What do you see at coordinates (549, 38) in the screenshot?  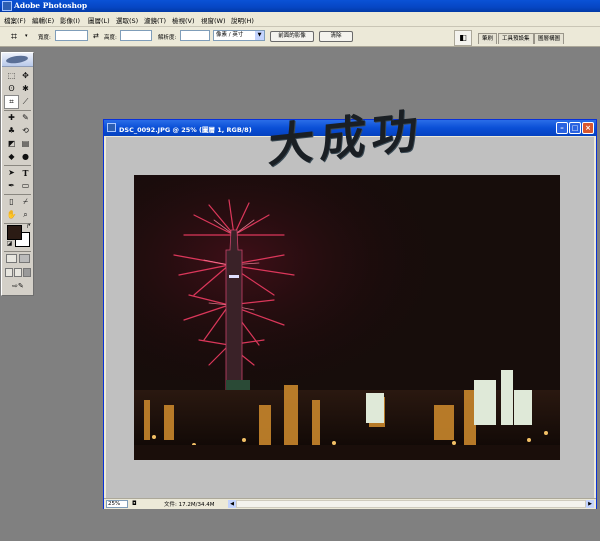 I see `tab-layer-comps: 圖層構圖` at bounding box center [549, 38].